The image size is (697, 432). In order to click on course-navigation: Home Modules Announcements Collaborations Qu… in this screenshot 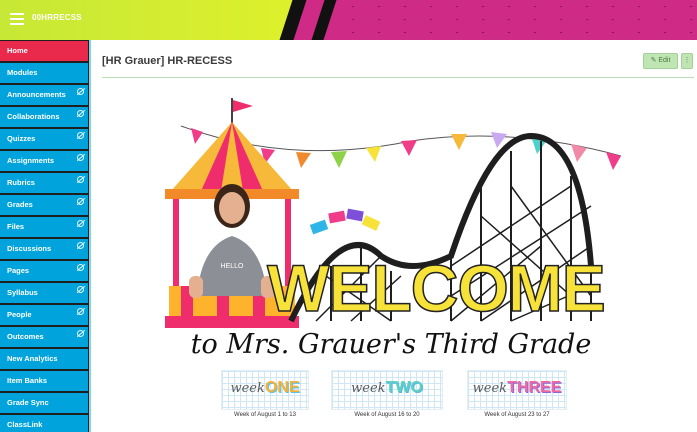, I will do `click(45, 236)`.